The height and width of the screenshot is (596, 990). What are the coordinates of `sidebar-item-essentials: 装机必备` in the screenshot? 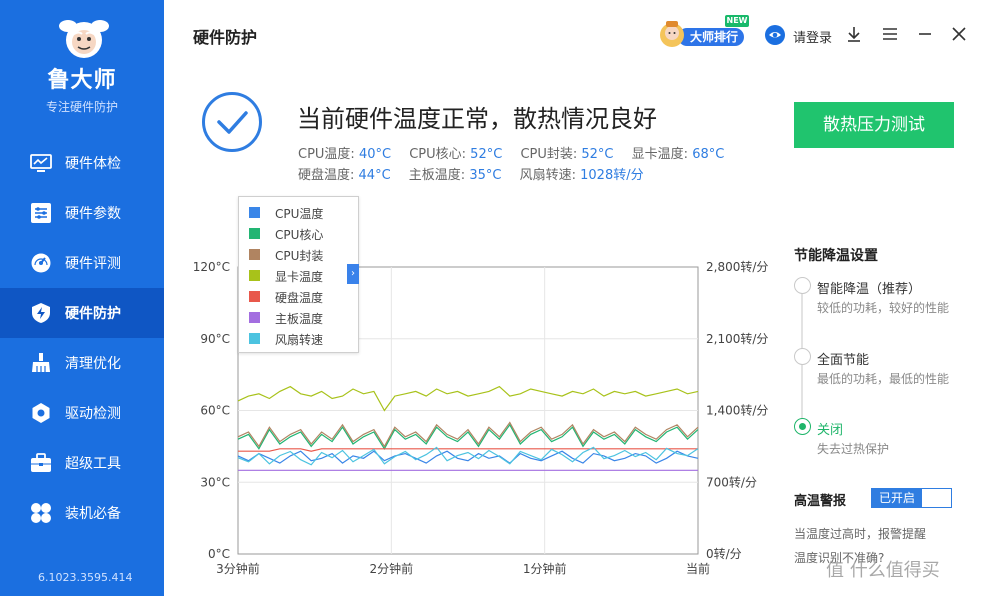 It's located at (82, 513).